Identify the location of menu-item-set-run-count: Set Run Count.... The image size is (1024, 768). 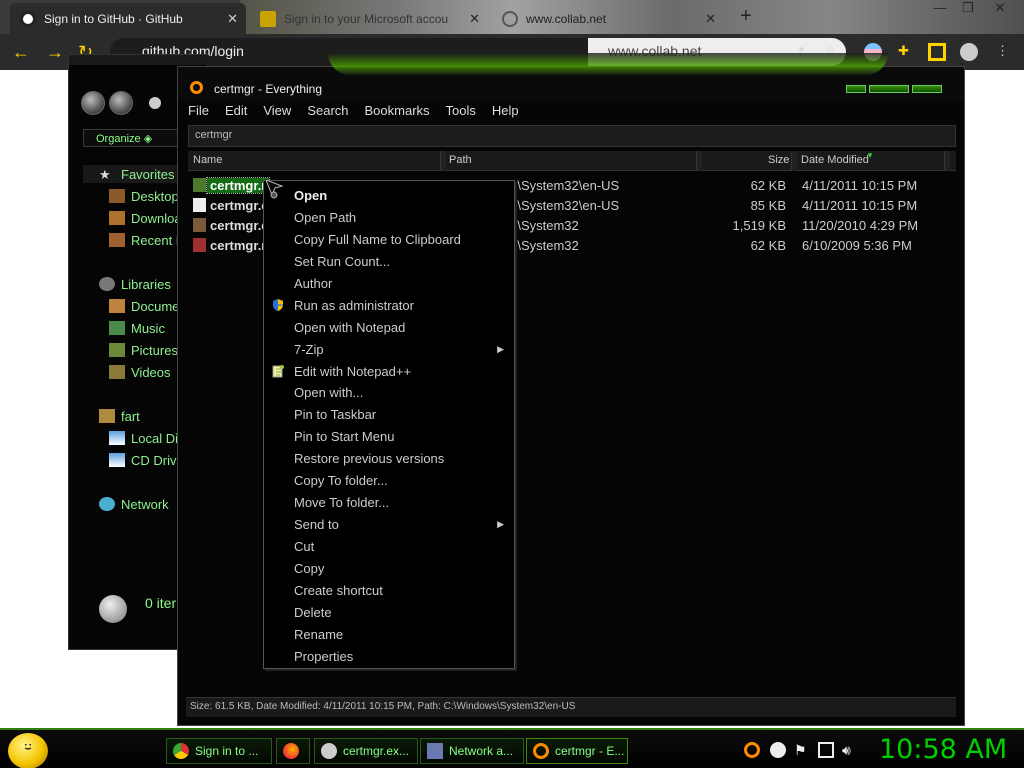
(342, 264).